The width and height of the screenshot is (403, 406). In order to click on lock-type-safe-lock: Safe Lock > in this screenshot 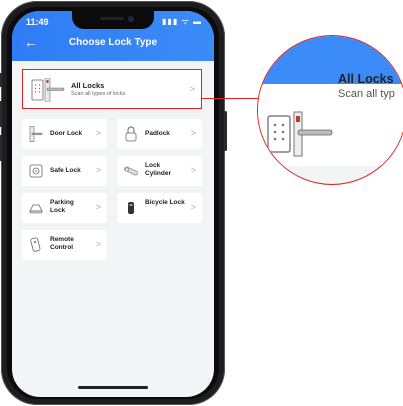, I will do `click(64, 171)`.